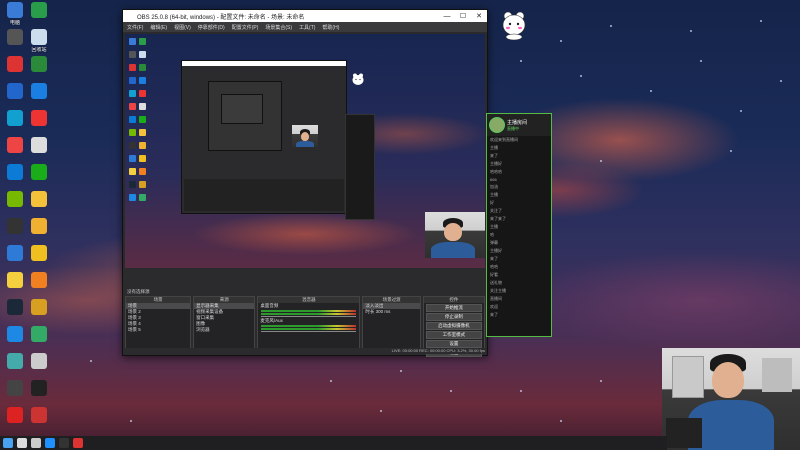 The height and width of the screenshot is (450, 800). I want to click on menu-item: 编辑(E), so click(158, 27).